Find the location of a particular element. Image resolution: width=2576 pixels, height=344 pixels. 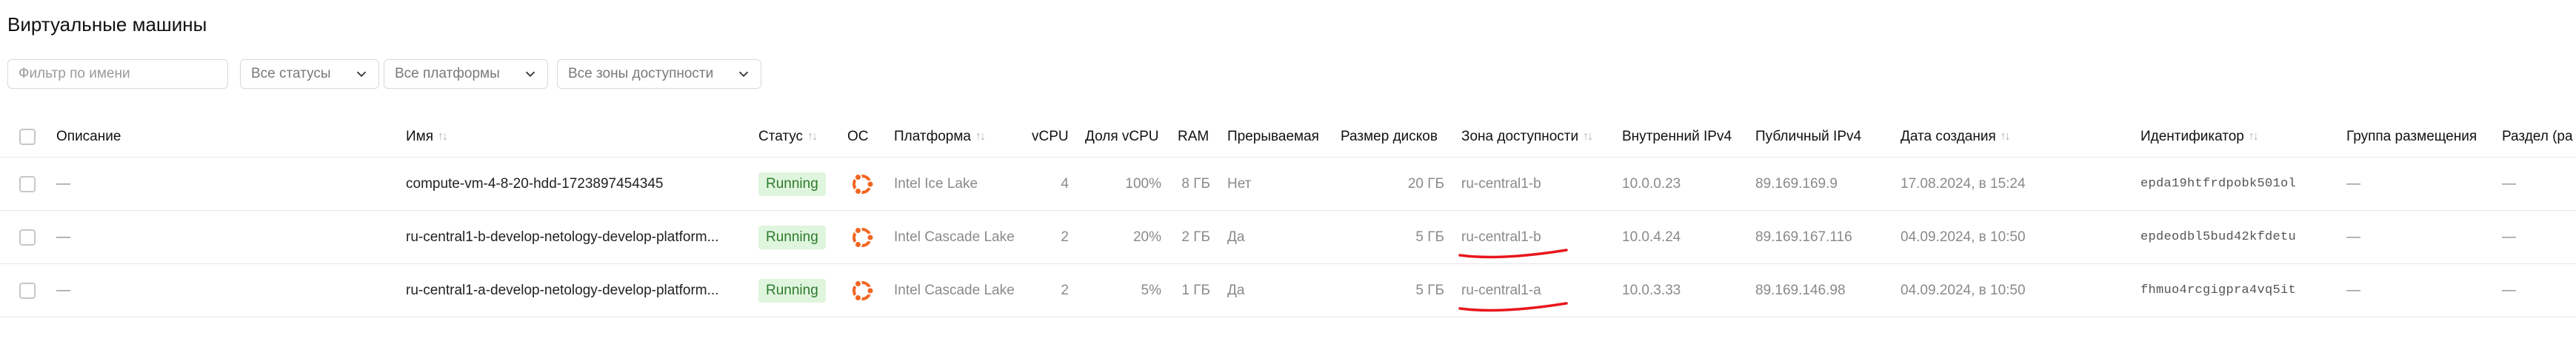

annotation-underline is located at coordinates (1513, 306).